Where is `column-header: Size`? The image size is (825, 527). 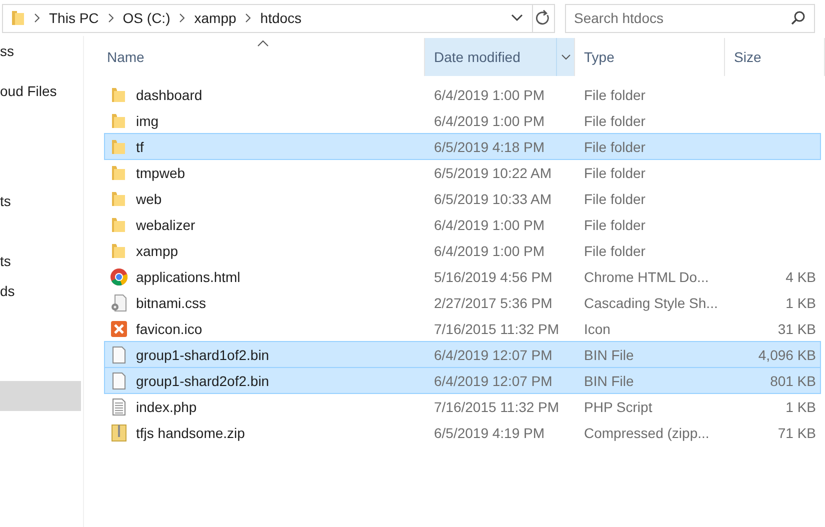 column-header: Size is located at coordinates (775, 57).